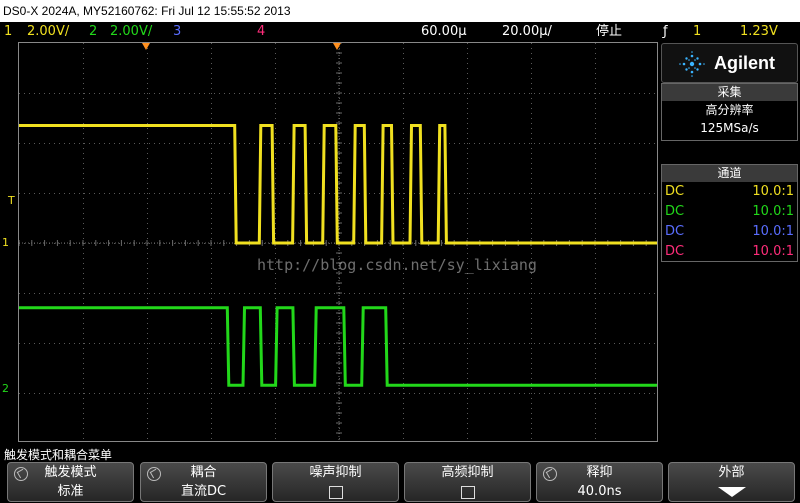  What do you see at coordinates (599, 482) in the screenshot?
I see `holdoff-softkey: 释抑 40.0ns` at bounding box center [599, 482].